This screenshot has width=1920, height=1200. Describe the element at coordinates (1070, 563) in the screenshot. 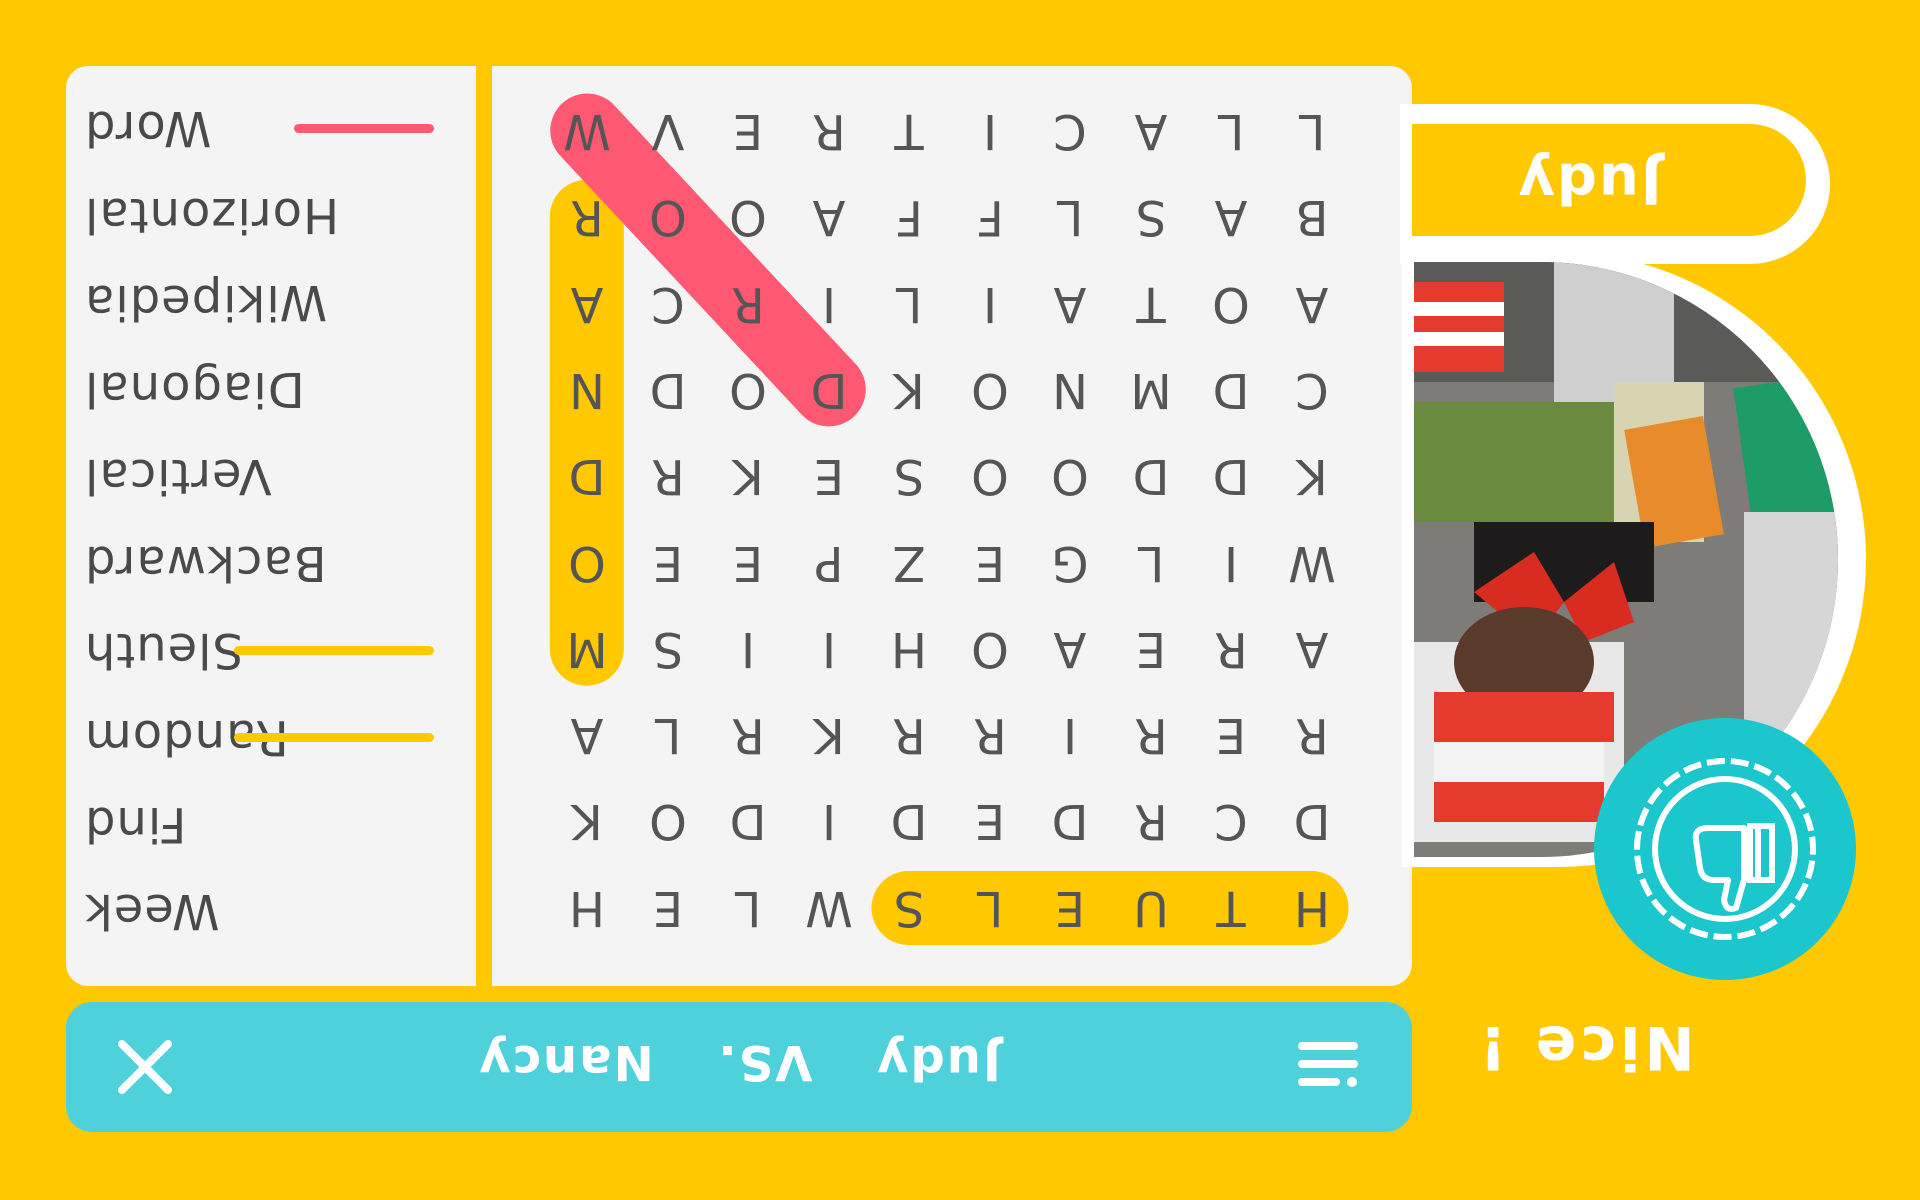

I see `grid-cell: G` at that location.